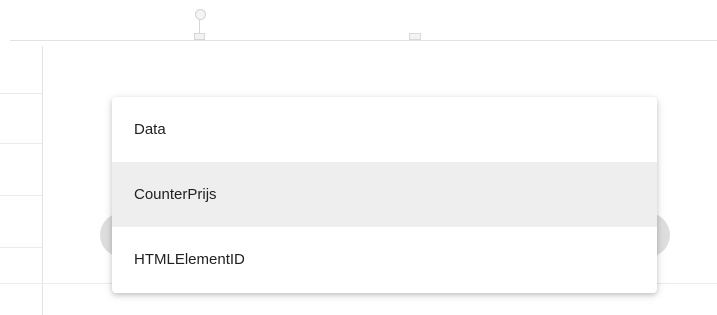  What do you see at coordinates (199, 36) in the screenshot?
I see `pin-icon-base` at bounding box center [199, 36].